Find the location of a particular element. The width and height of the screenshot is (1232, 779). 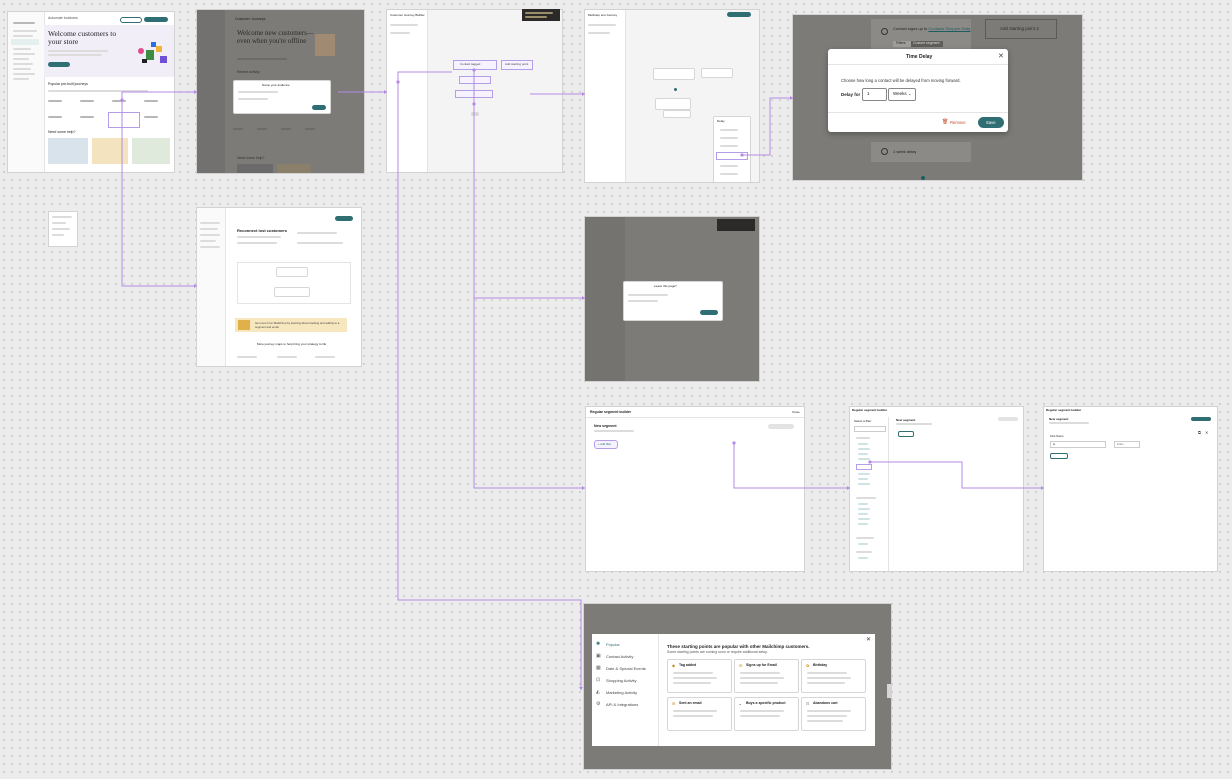

value-input: Enter is located at coordinates (1127, 444).